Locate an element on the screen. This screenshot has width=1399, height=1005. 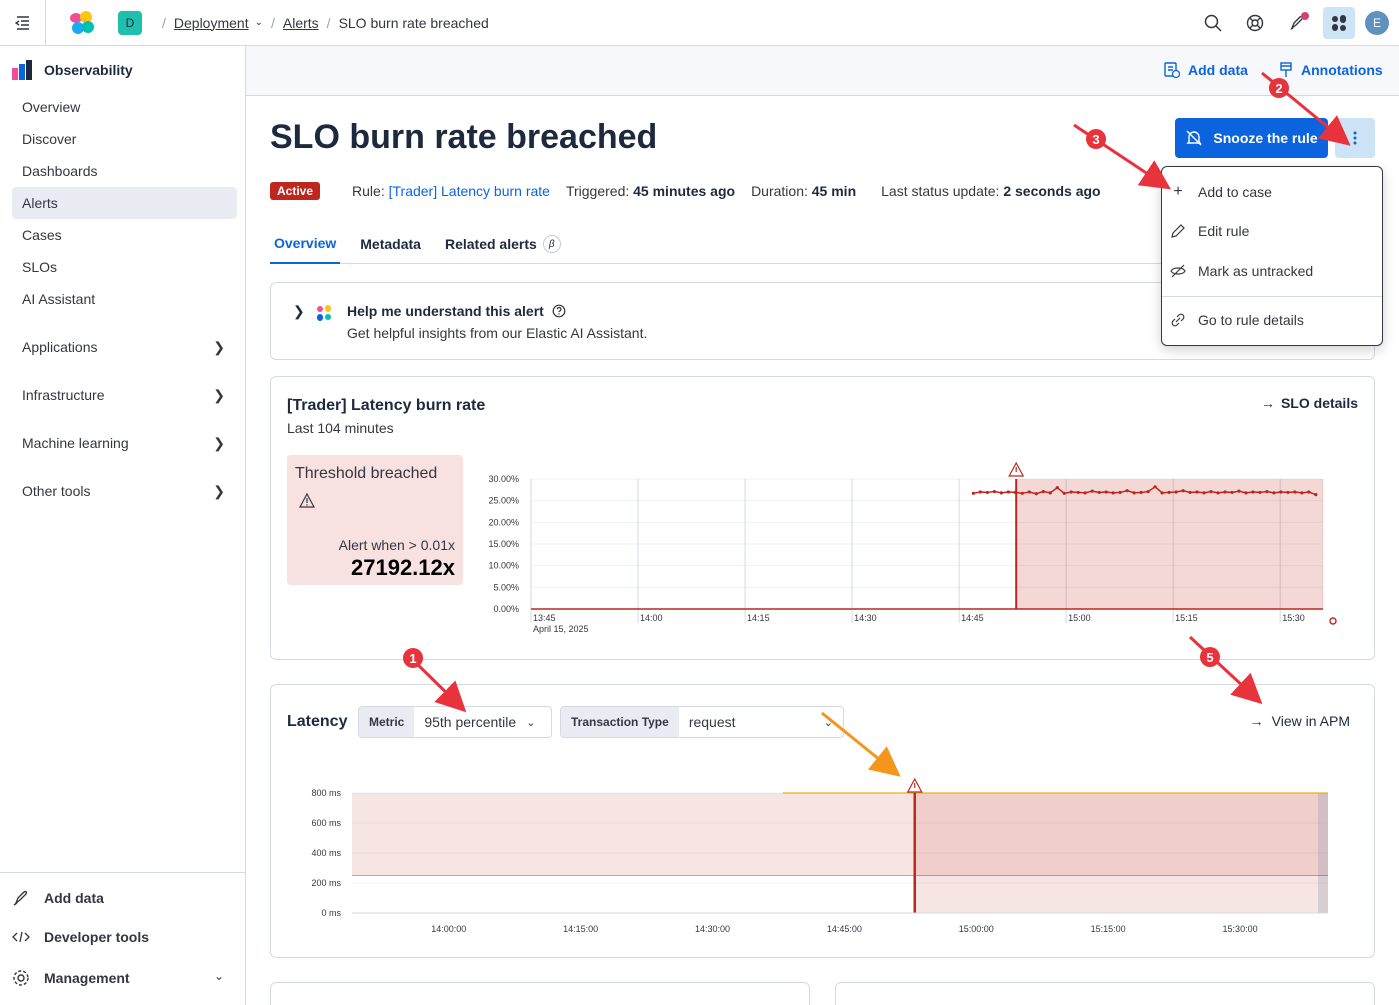
sidebar-item-overview: Overview is located at coordinates (124, 107).